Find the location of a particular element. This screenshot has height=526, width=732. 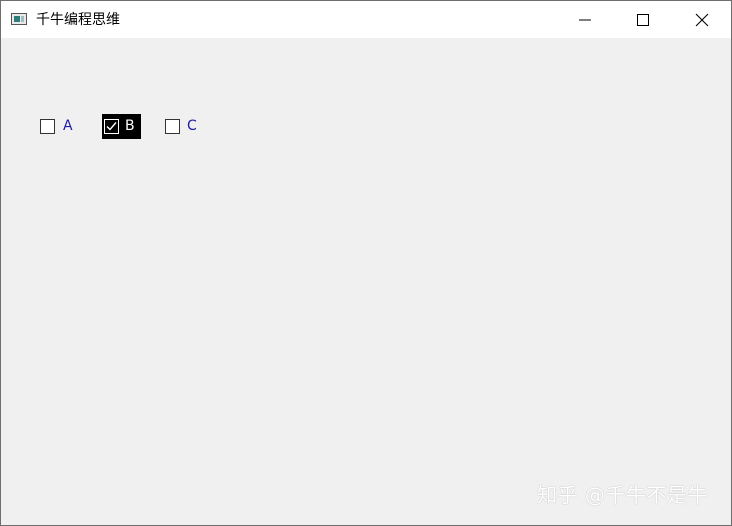

window-app-icon is located at coordinates (19, 19).